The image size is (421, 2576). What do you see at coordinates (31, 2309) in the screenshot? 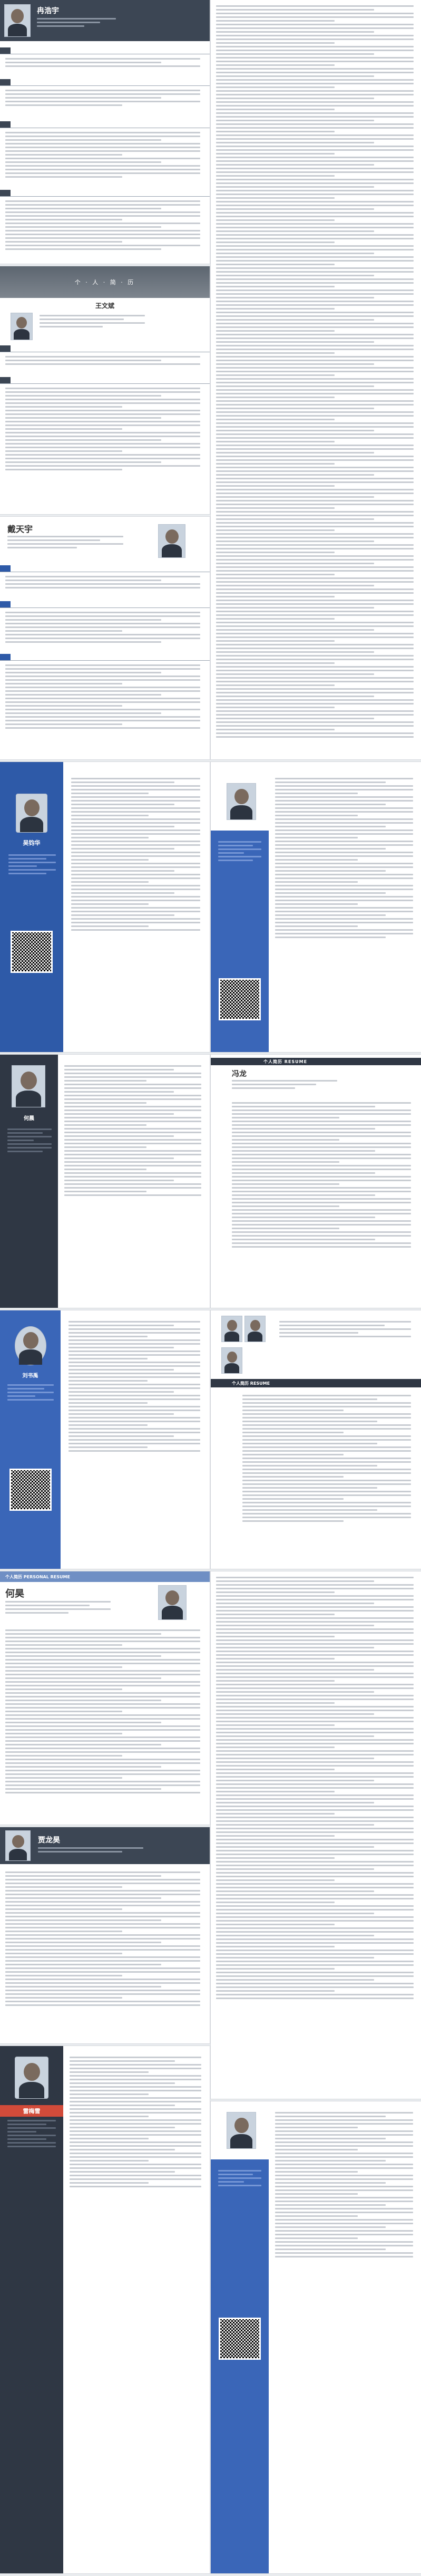
I see `resume-sidebar: 雷梅雪` at bounding box center [31, 2309].